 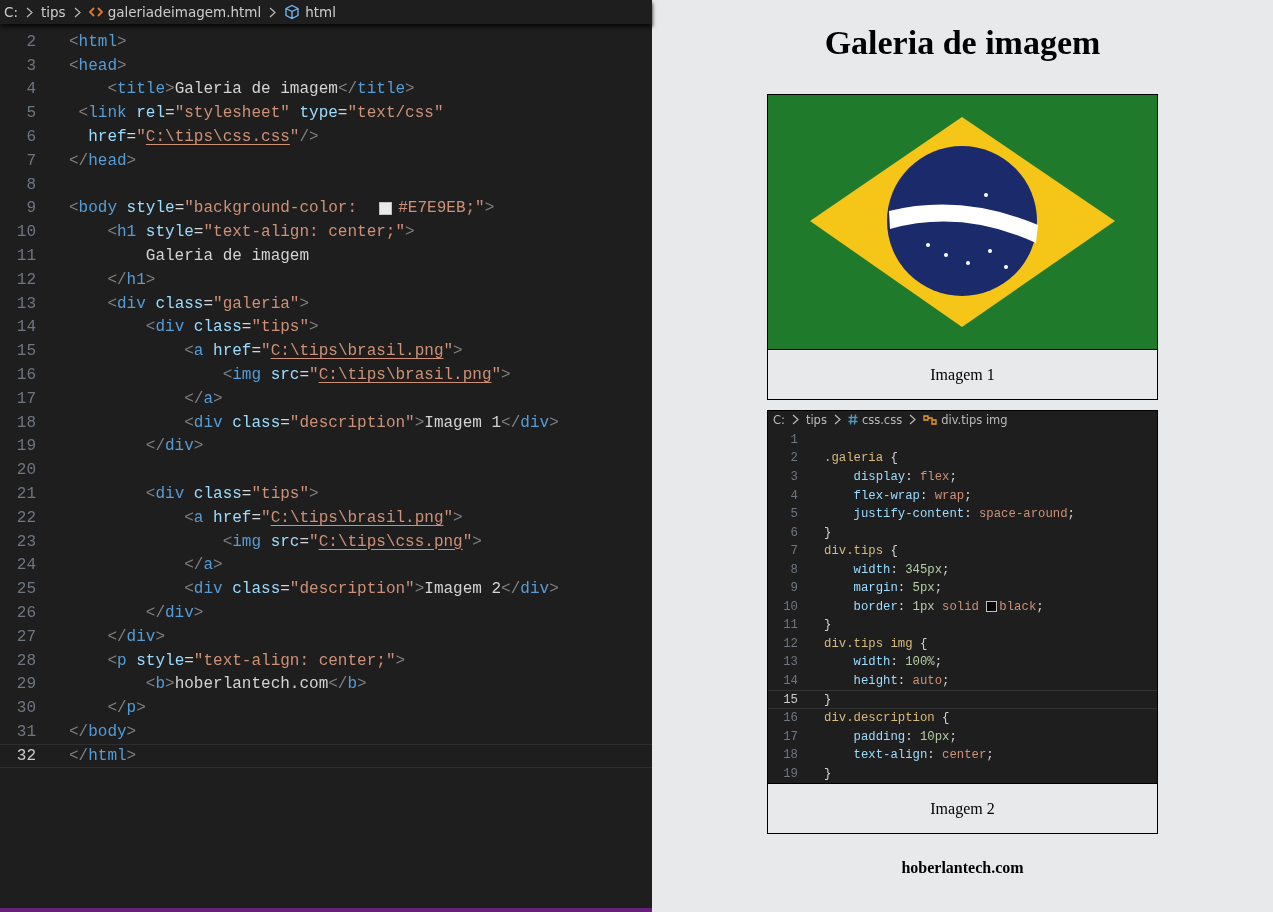 What do you see at coordinates (25, 398) in the screenshot?
I see `line-number: 17` at bounding box center [25, 398].